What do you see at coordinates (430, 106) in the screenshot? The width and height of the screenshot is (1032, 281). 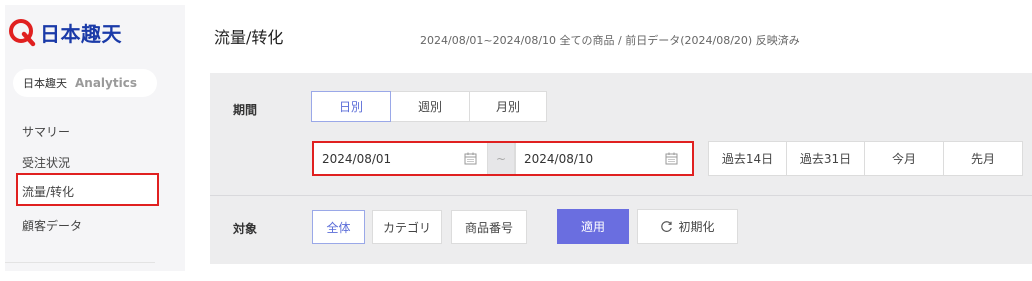 I see `tab-weekly: 週別` at bounding box center [430, 106].